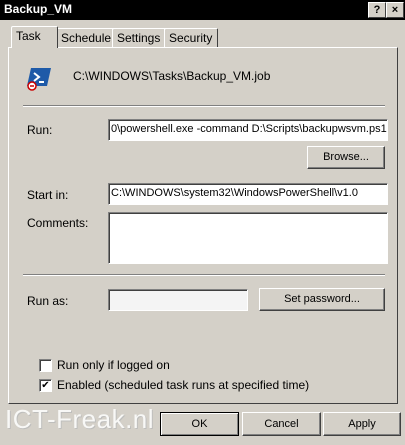 Image resolution: width=405 pixels, height=445 pixels. I want to click on powershell-icon, so click(40, 78).